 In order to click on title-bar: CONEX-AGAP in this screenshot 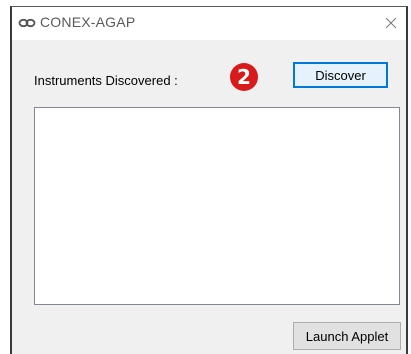, I will do `click(209, 23)`.